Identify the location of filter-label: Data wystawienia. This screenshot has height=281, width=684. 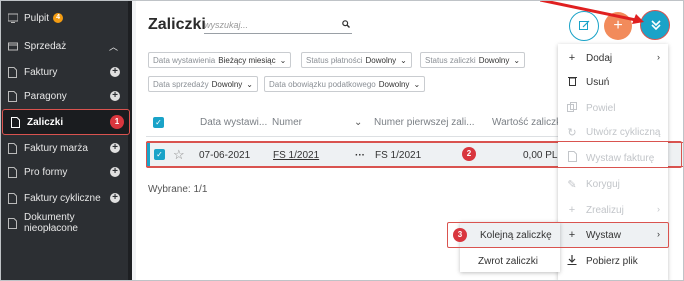
(184, 60).